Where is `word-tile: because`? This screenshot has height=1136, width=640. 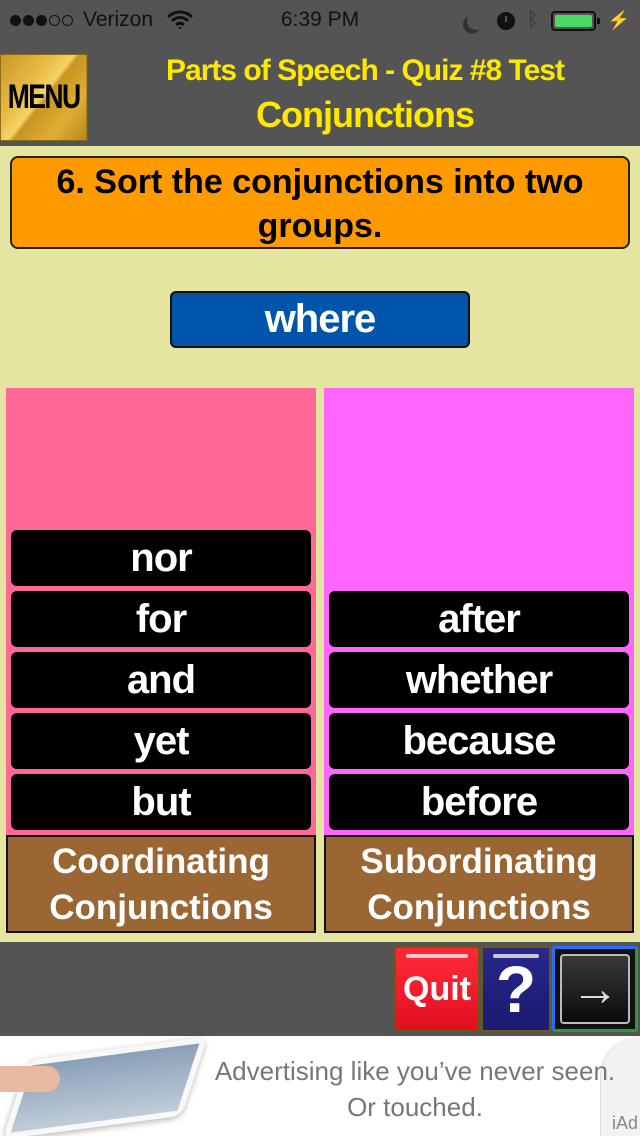 word-tile: because is located at coordinates (479, 741).